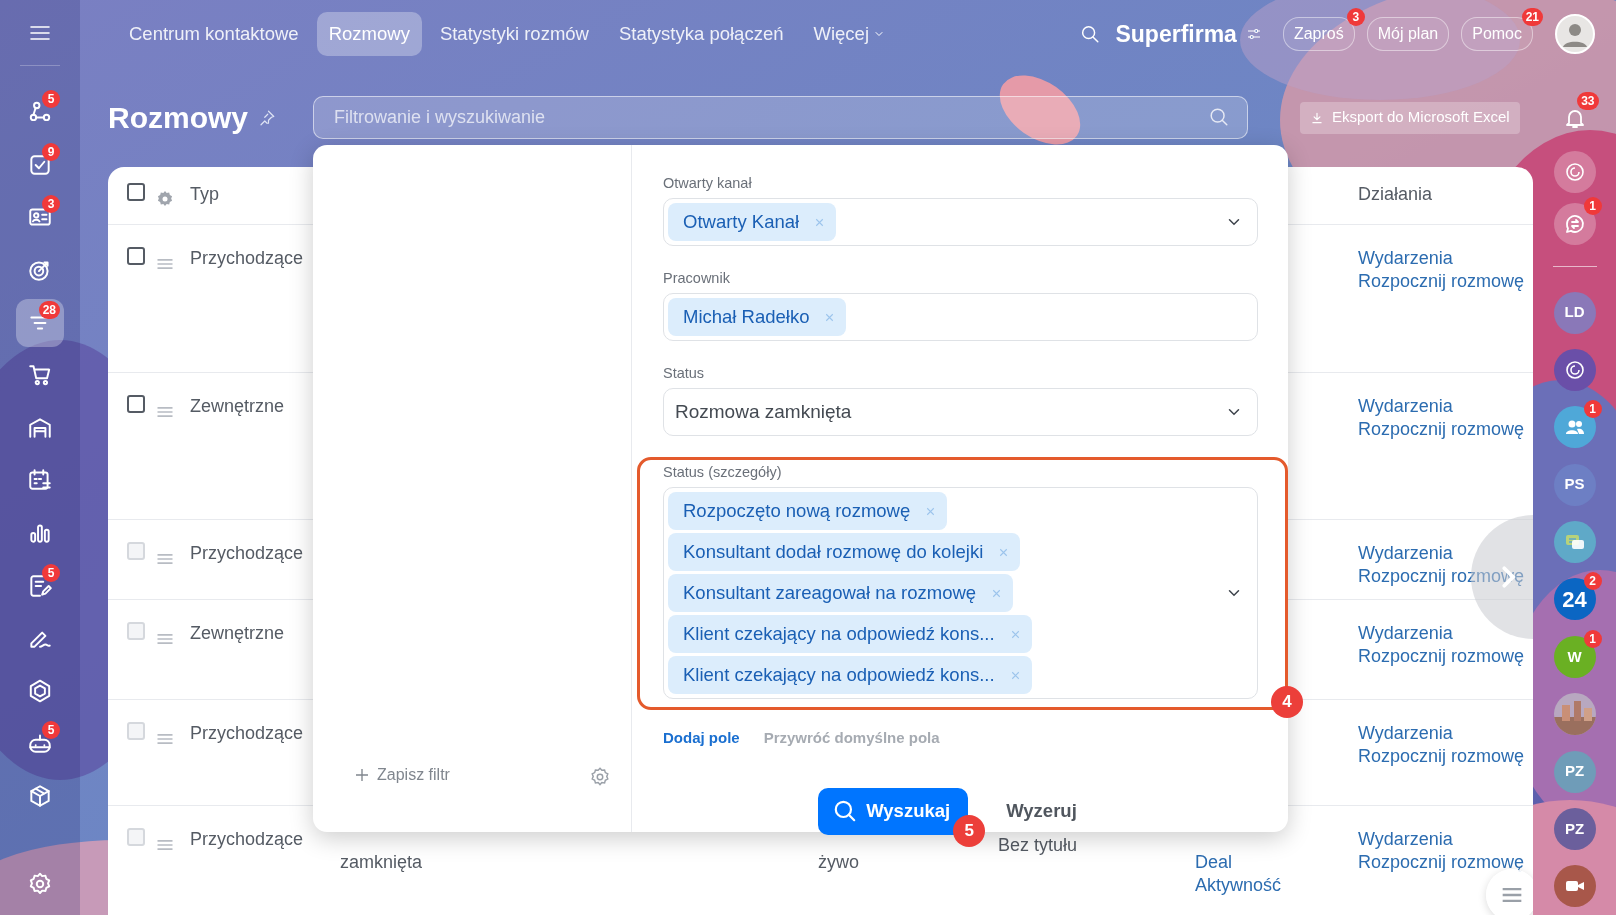 Image resolution: width=1616 pixels, height=915 pixels. Describe the element at coordinates (1317, 117) in the screenshot. I see `download-icon` at that location.